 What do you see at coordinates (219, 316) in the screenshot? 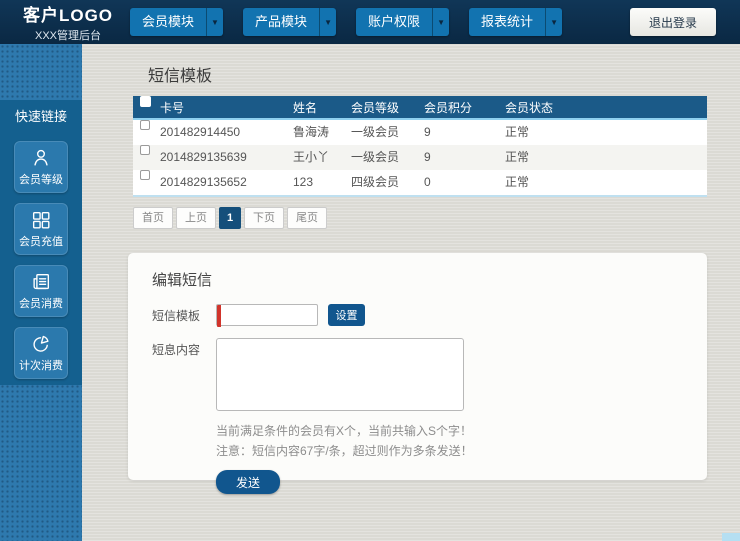
I see `required-marker` at bounding box center [219, 316].